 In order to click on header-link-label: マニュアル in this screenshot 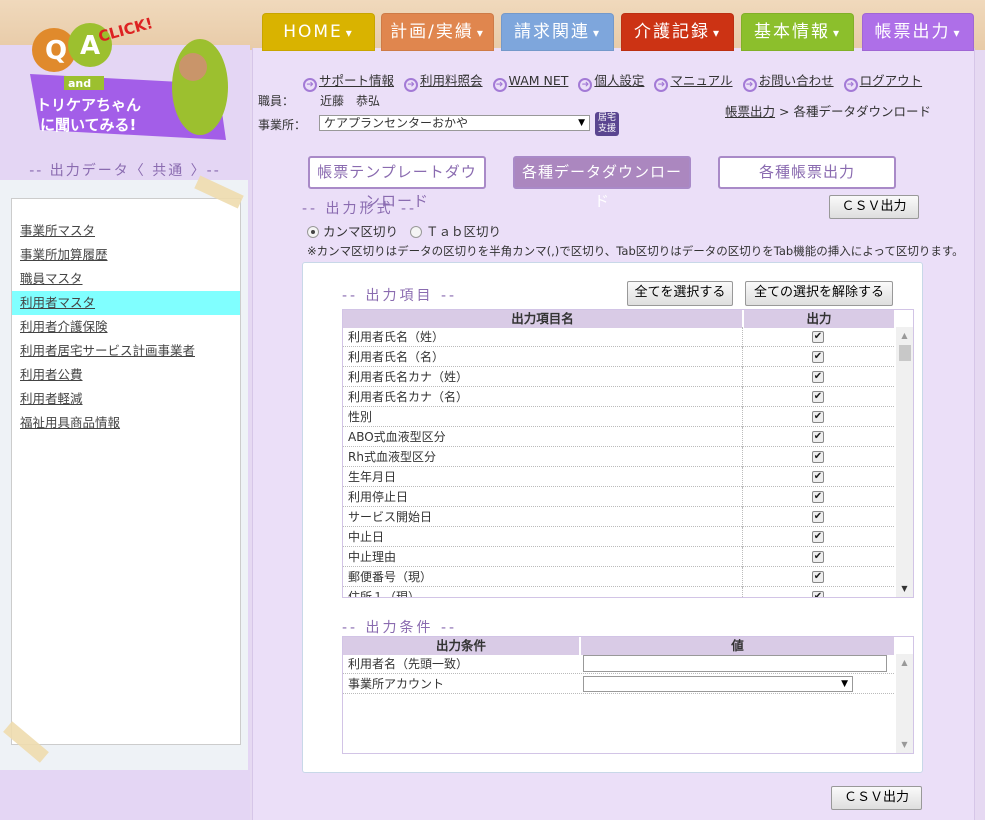, I will do `click(701, 80)`.